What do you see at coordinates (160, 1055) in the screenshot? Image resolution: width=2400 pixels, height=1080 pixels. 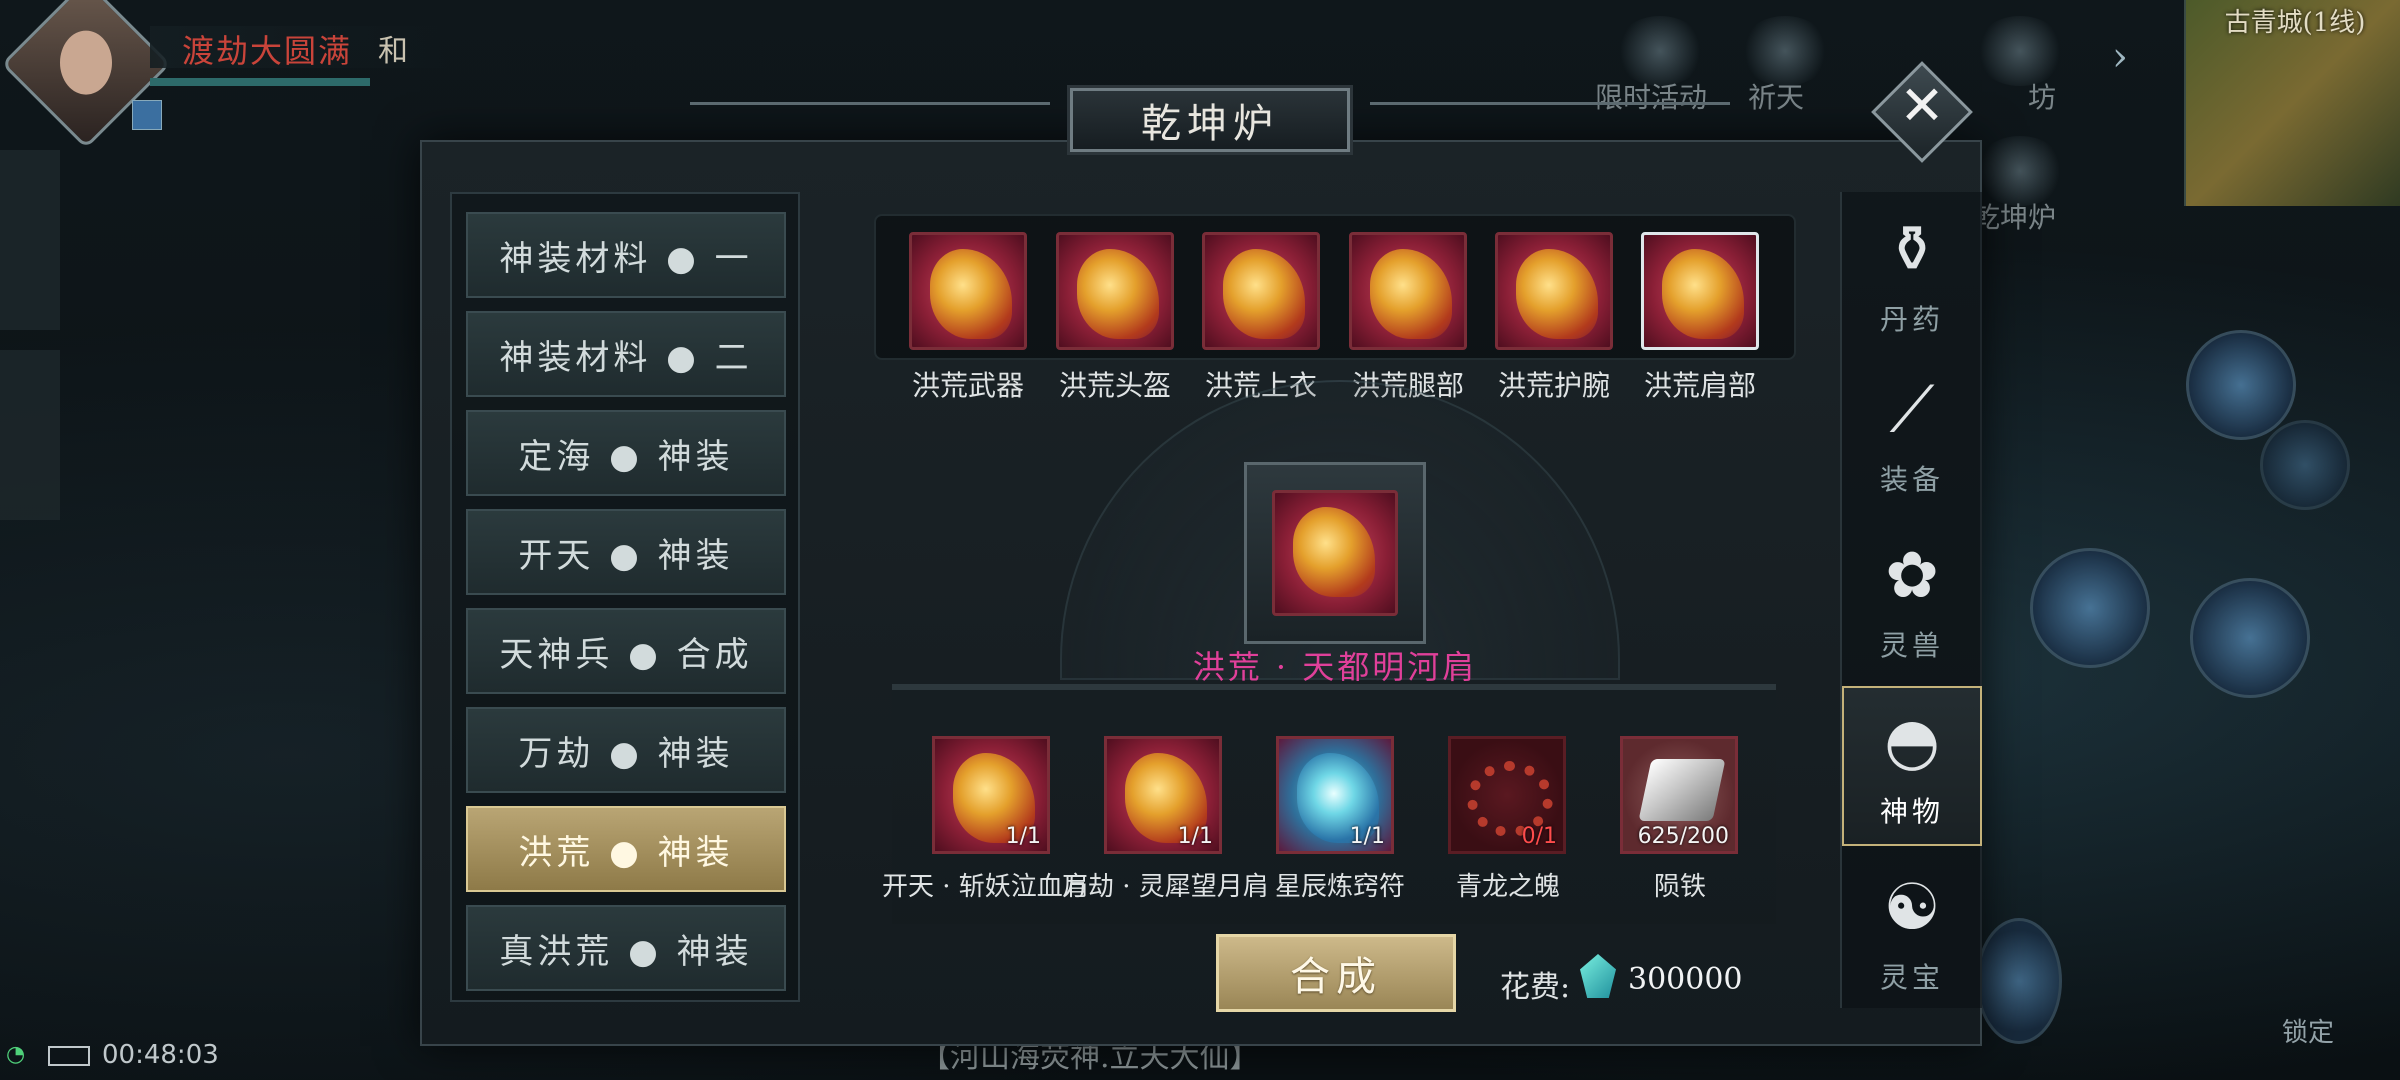 I see `clock: 00:48:03` at bounding box center [160, 1055].